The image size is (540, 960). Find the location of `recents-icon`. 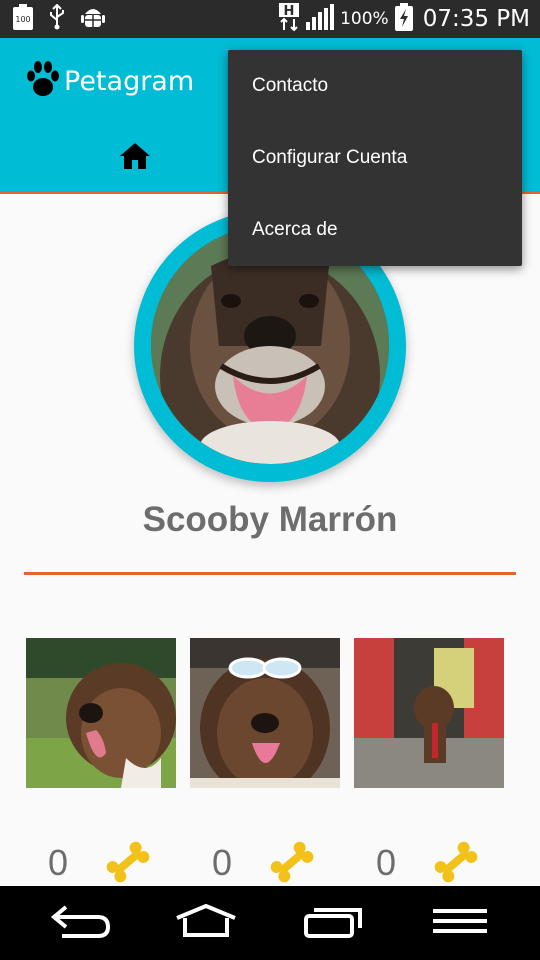

recents-icon is located at coordinates (334, 923).